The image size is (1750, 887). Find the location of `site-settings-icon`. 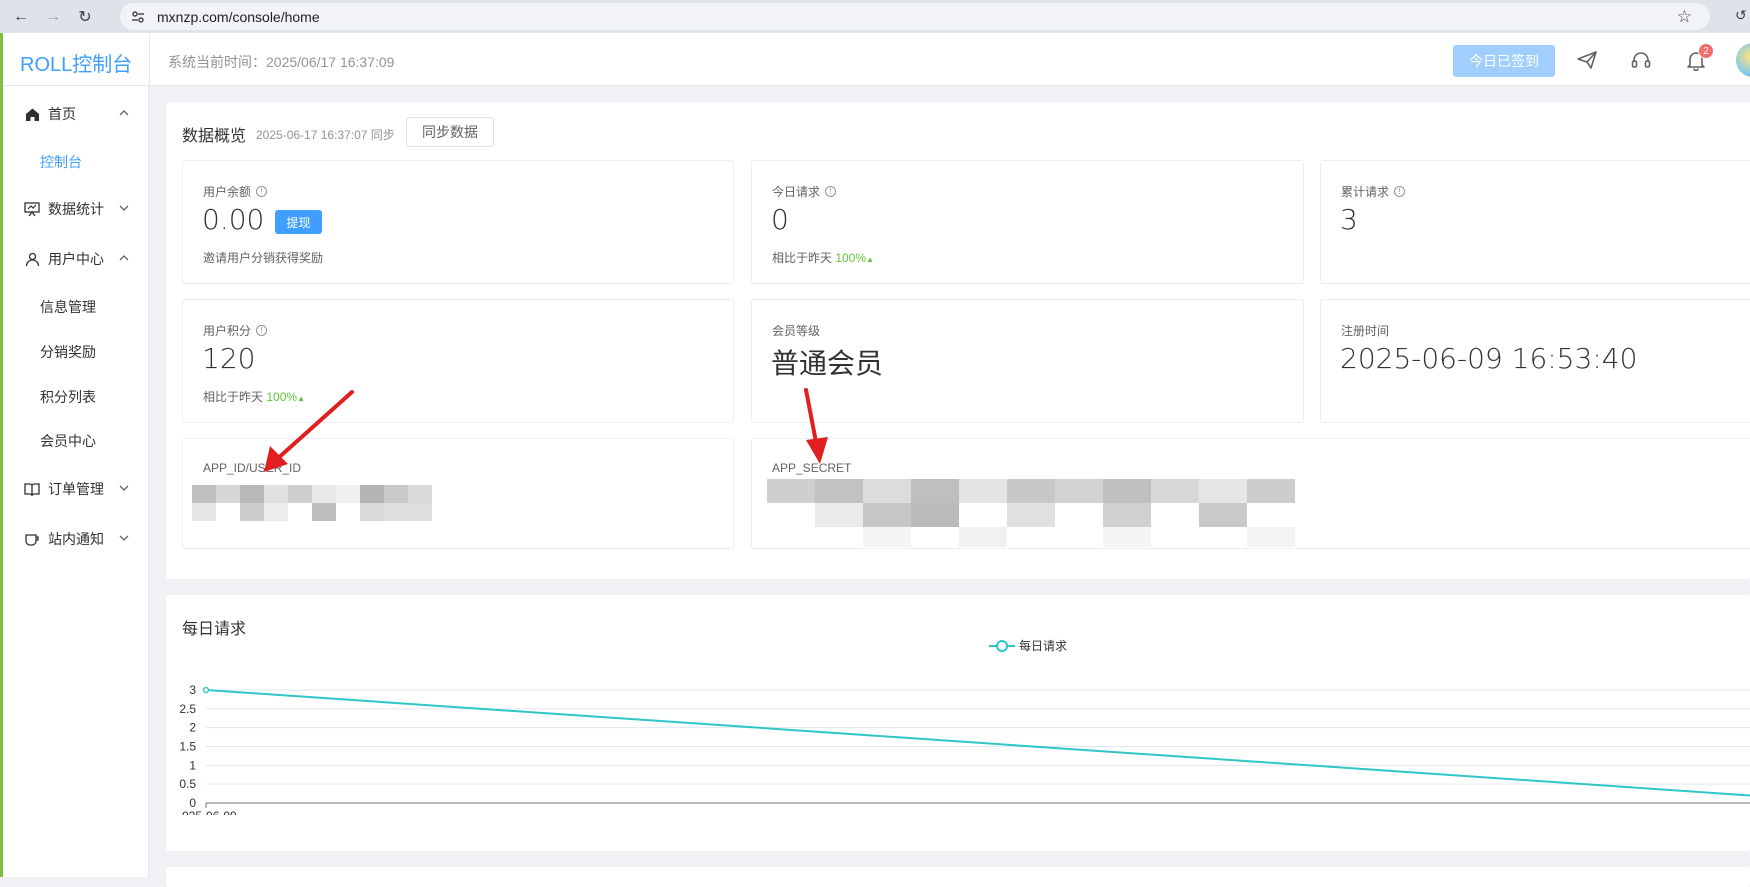

site-settings-icon is located at coordinates (138, 17).